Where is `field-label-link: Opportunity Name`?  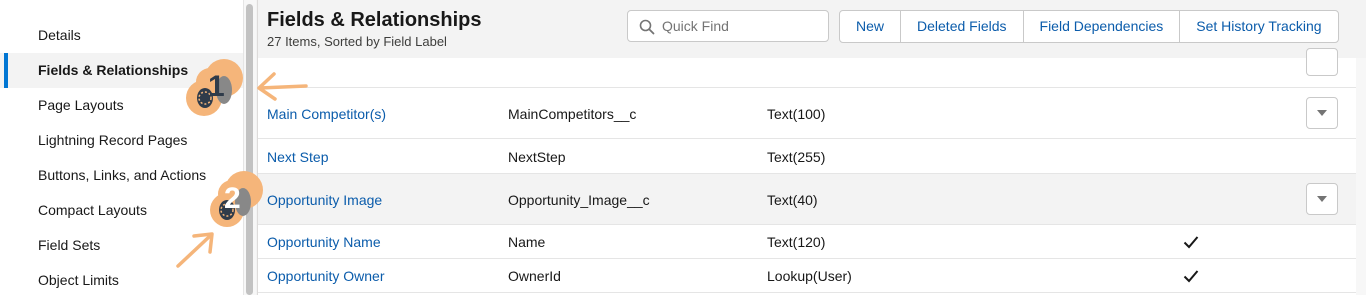
field-label-link: Opportunity Name is located at coordinates (324, 242).